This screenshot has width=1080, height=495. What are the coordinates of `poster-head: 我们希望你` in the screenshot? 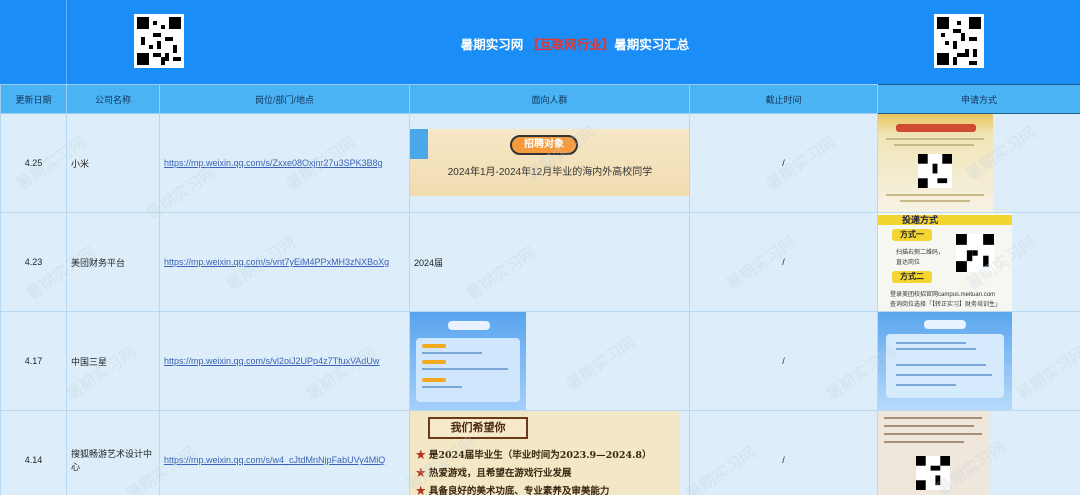 It's located at (478, 428).